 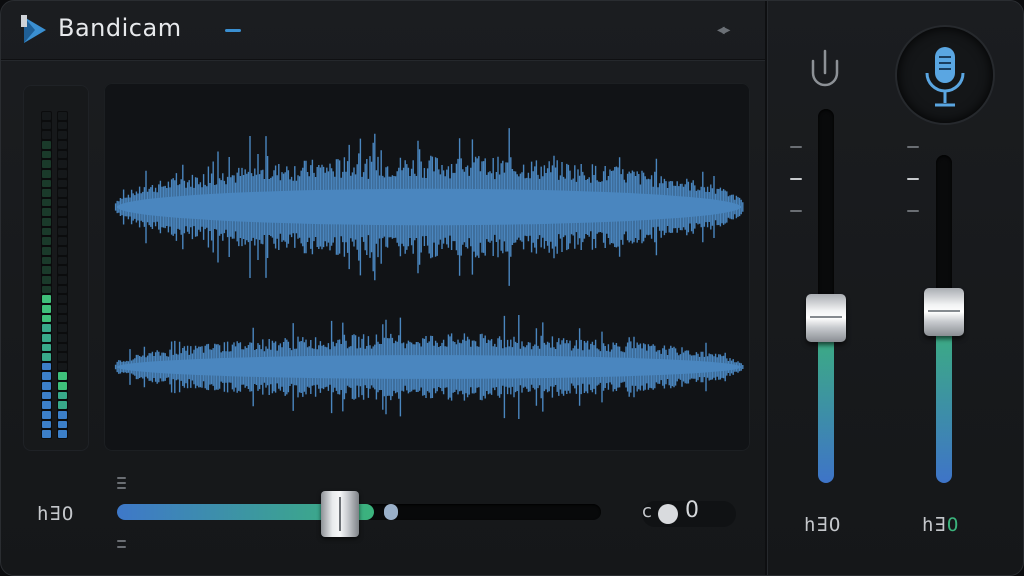 I want to click on main-volume-slider, so click(x=359, y=512).